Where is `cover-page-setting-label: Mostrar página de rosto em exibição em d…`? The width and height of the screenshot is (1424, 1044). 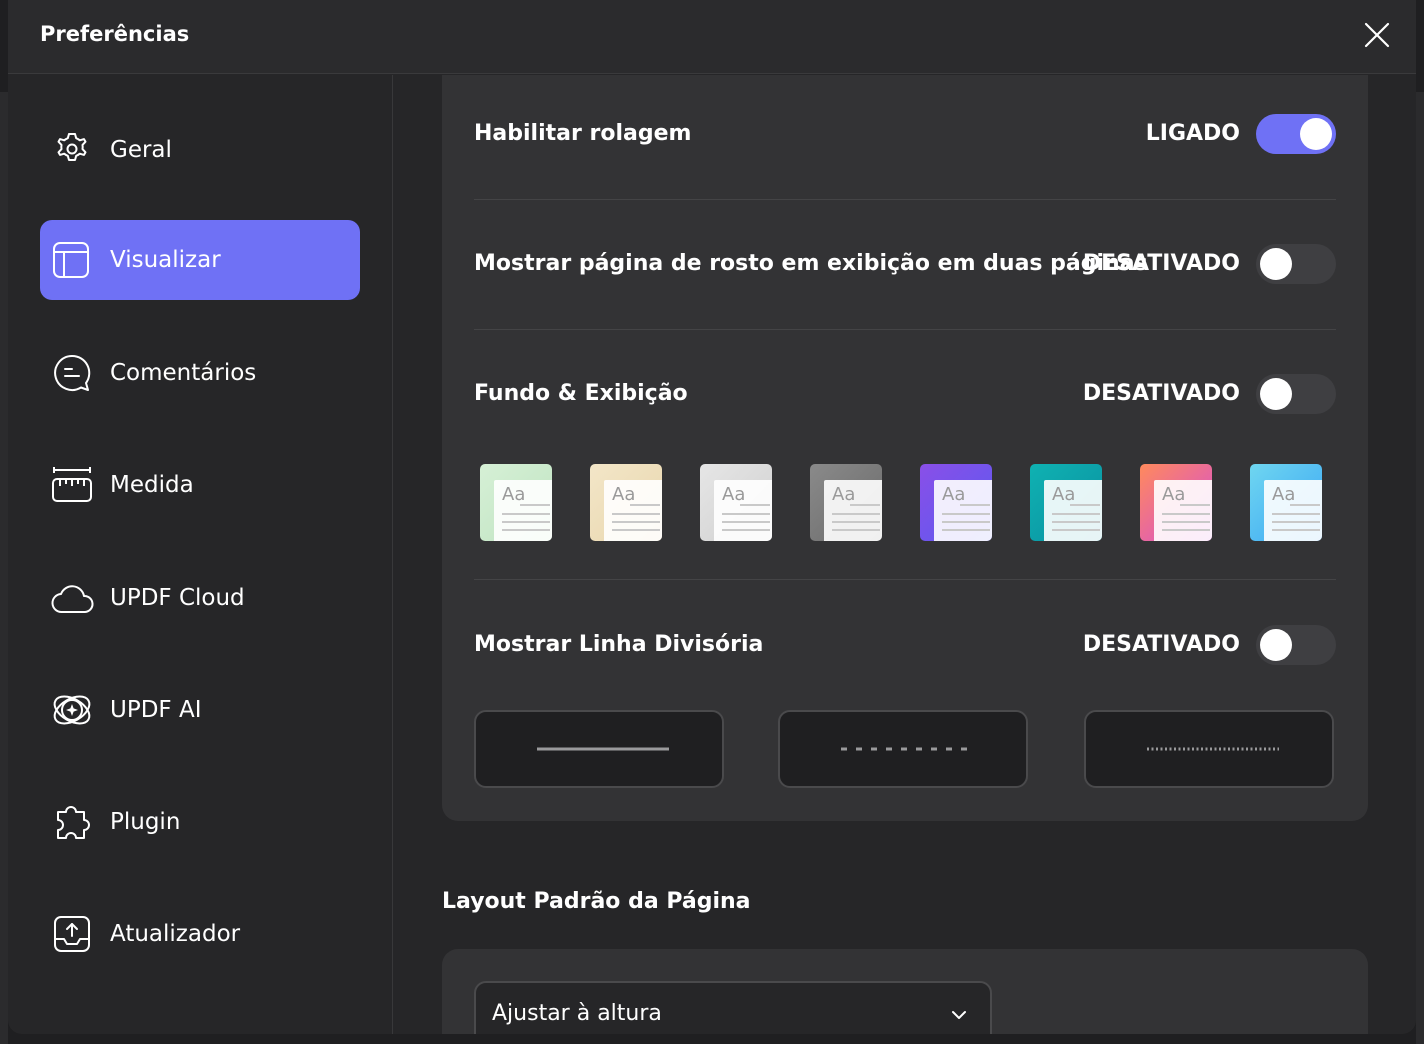 cover-page-setting-label: Mostrar página de rosto em exibição em d… is located at coordinates (811, 263).